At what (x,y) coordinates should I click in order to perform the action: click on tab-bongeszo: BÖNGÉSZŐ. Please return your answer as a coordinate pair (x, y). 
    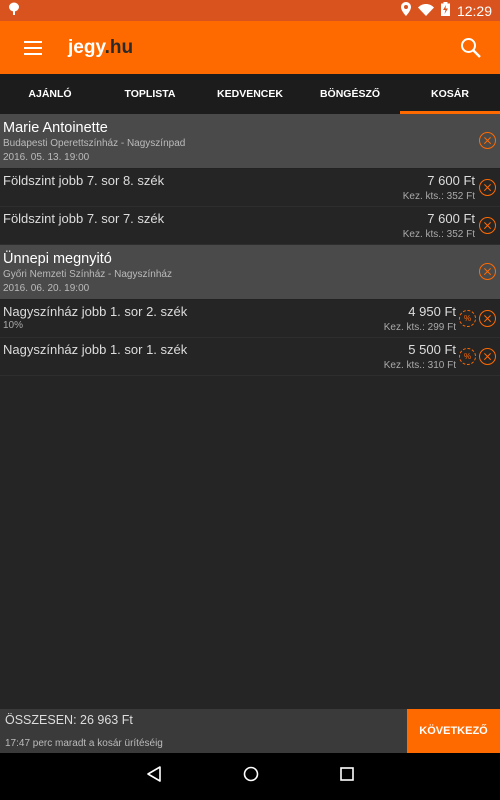
    Looking at the image, I should click on (350, 94).